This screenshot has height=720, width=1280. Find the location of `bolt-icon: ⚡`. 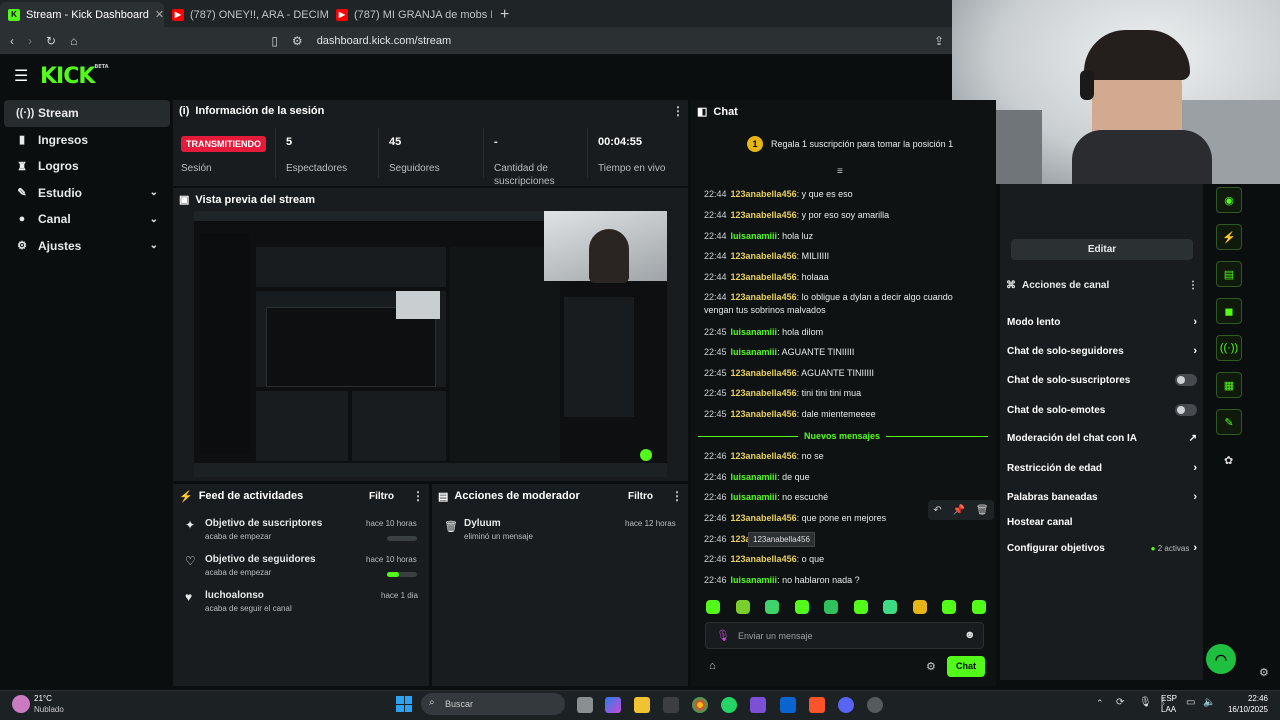

bolt-icon: ⚡ is located at coordinates (1229, 237).